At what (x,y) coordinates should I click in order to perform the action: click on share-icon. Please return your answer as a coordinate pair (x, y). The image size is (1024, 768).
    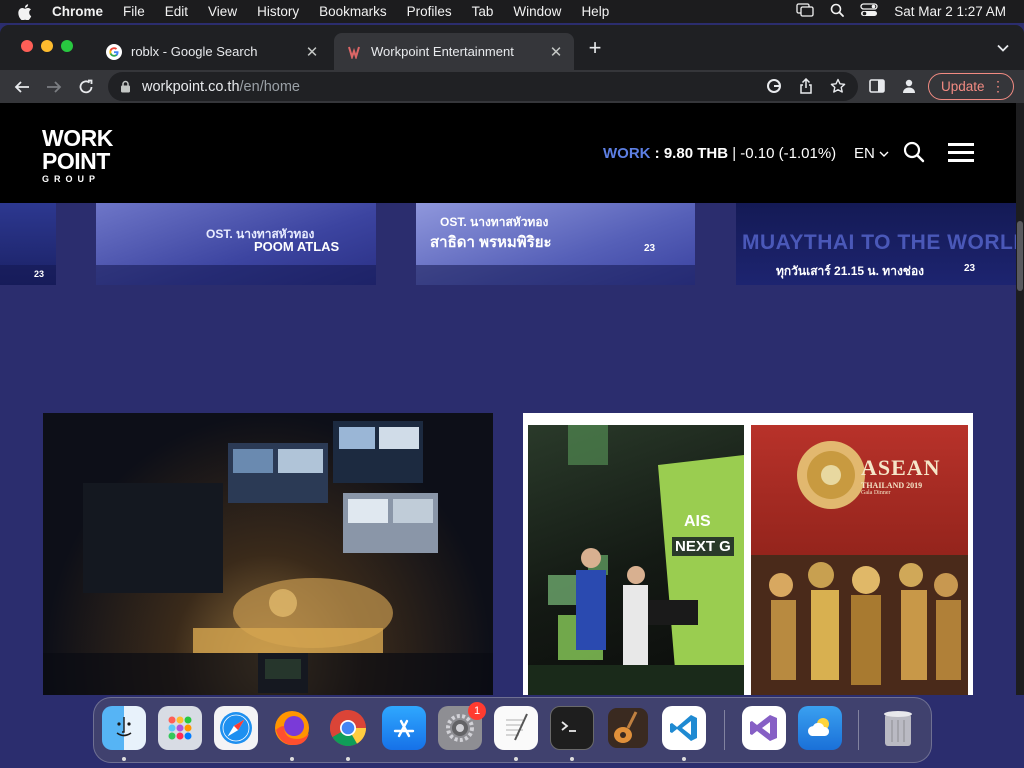
    Looking at the image, I should click on (806, 86).